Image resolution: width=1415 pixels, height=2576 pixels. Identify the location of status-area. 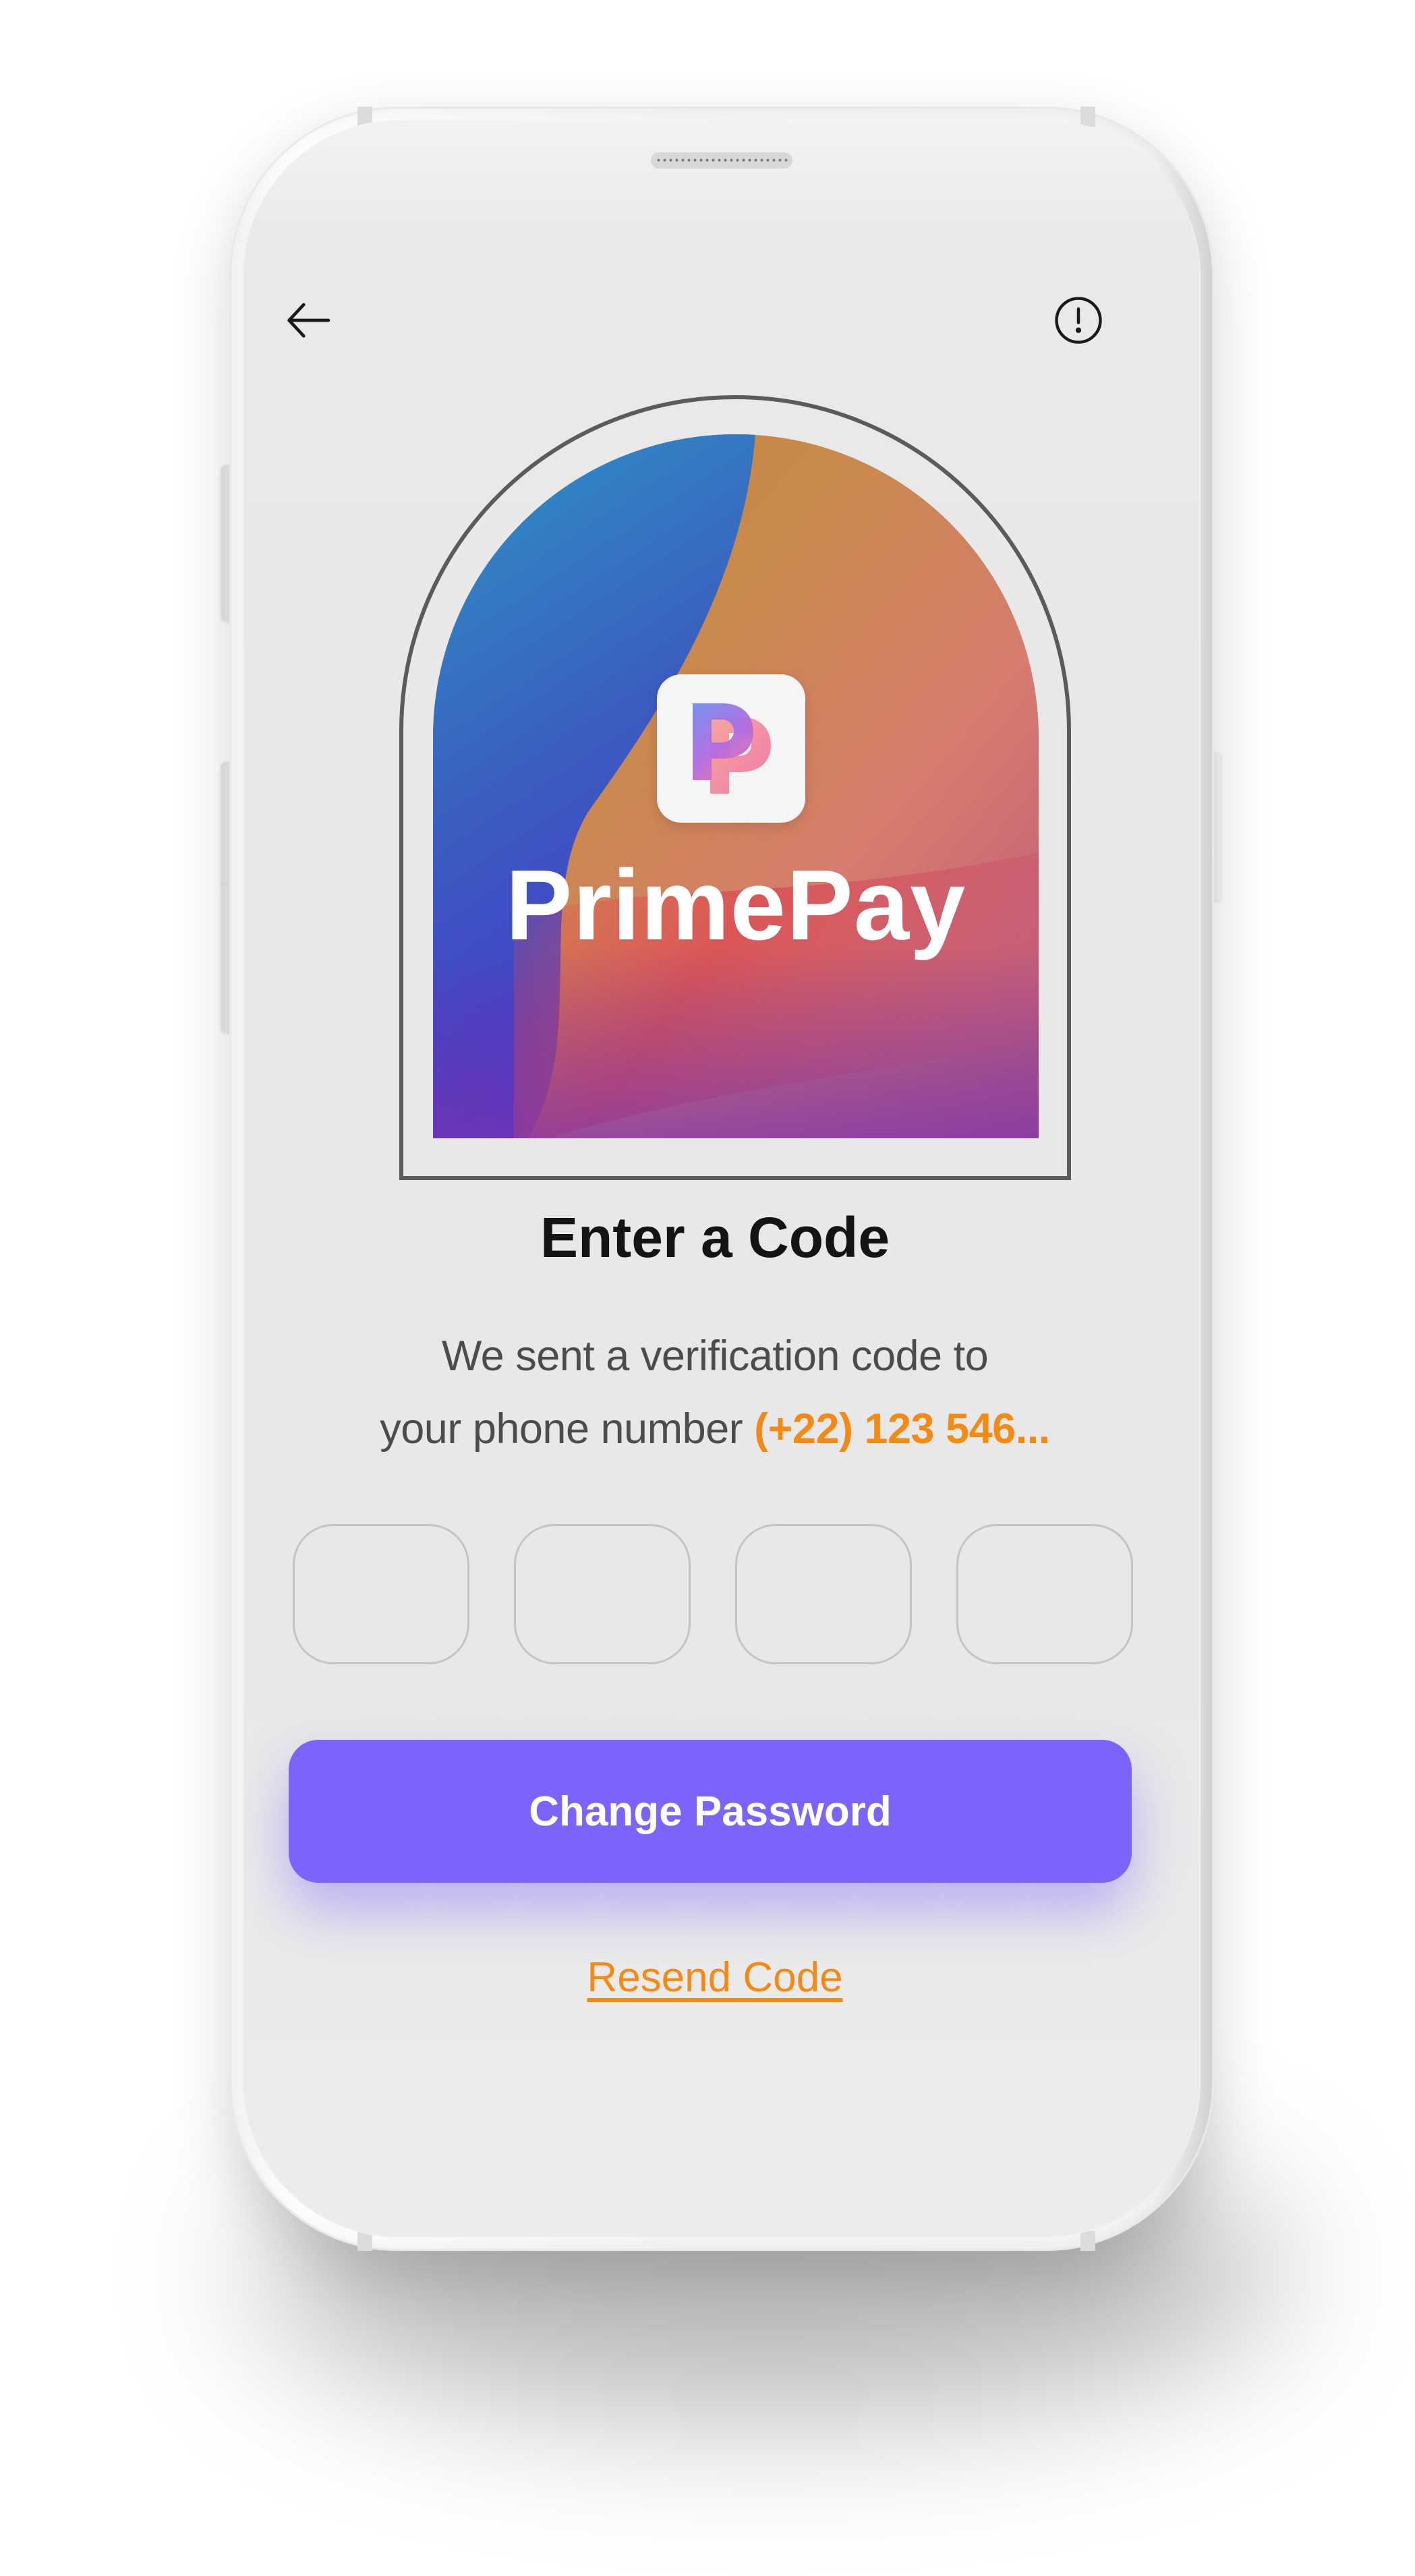
(722, 171).